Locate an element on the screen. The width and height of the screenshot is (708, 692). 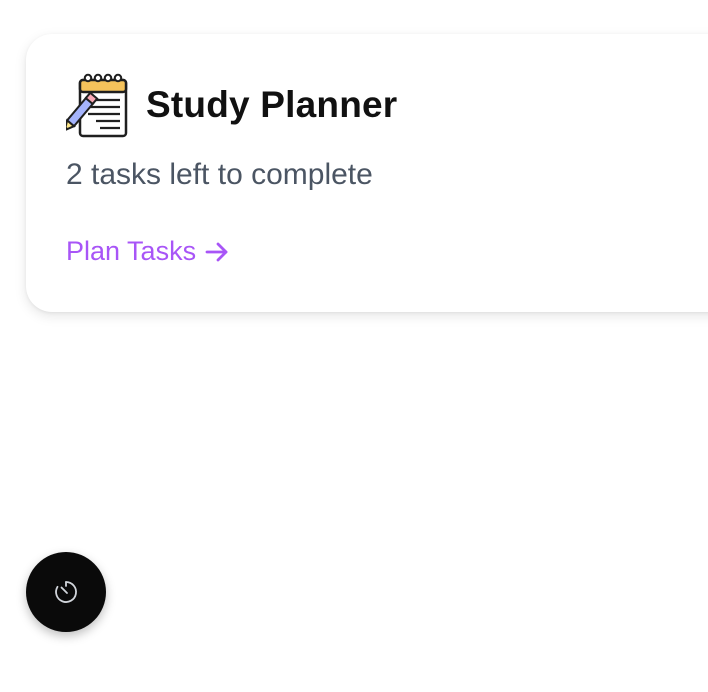
timer-icon is located at coordinates (66, 592).